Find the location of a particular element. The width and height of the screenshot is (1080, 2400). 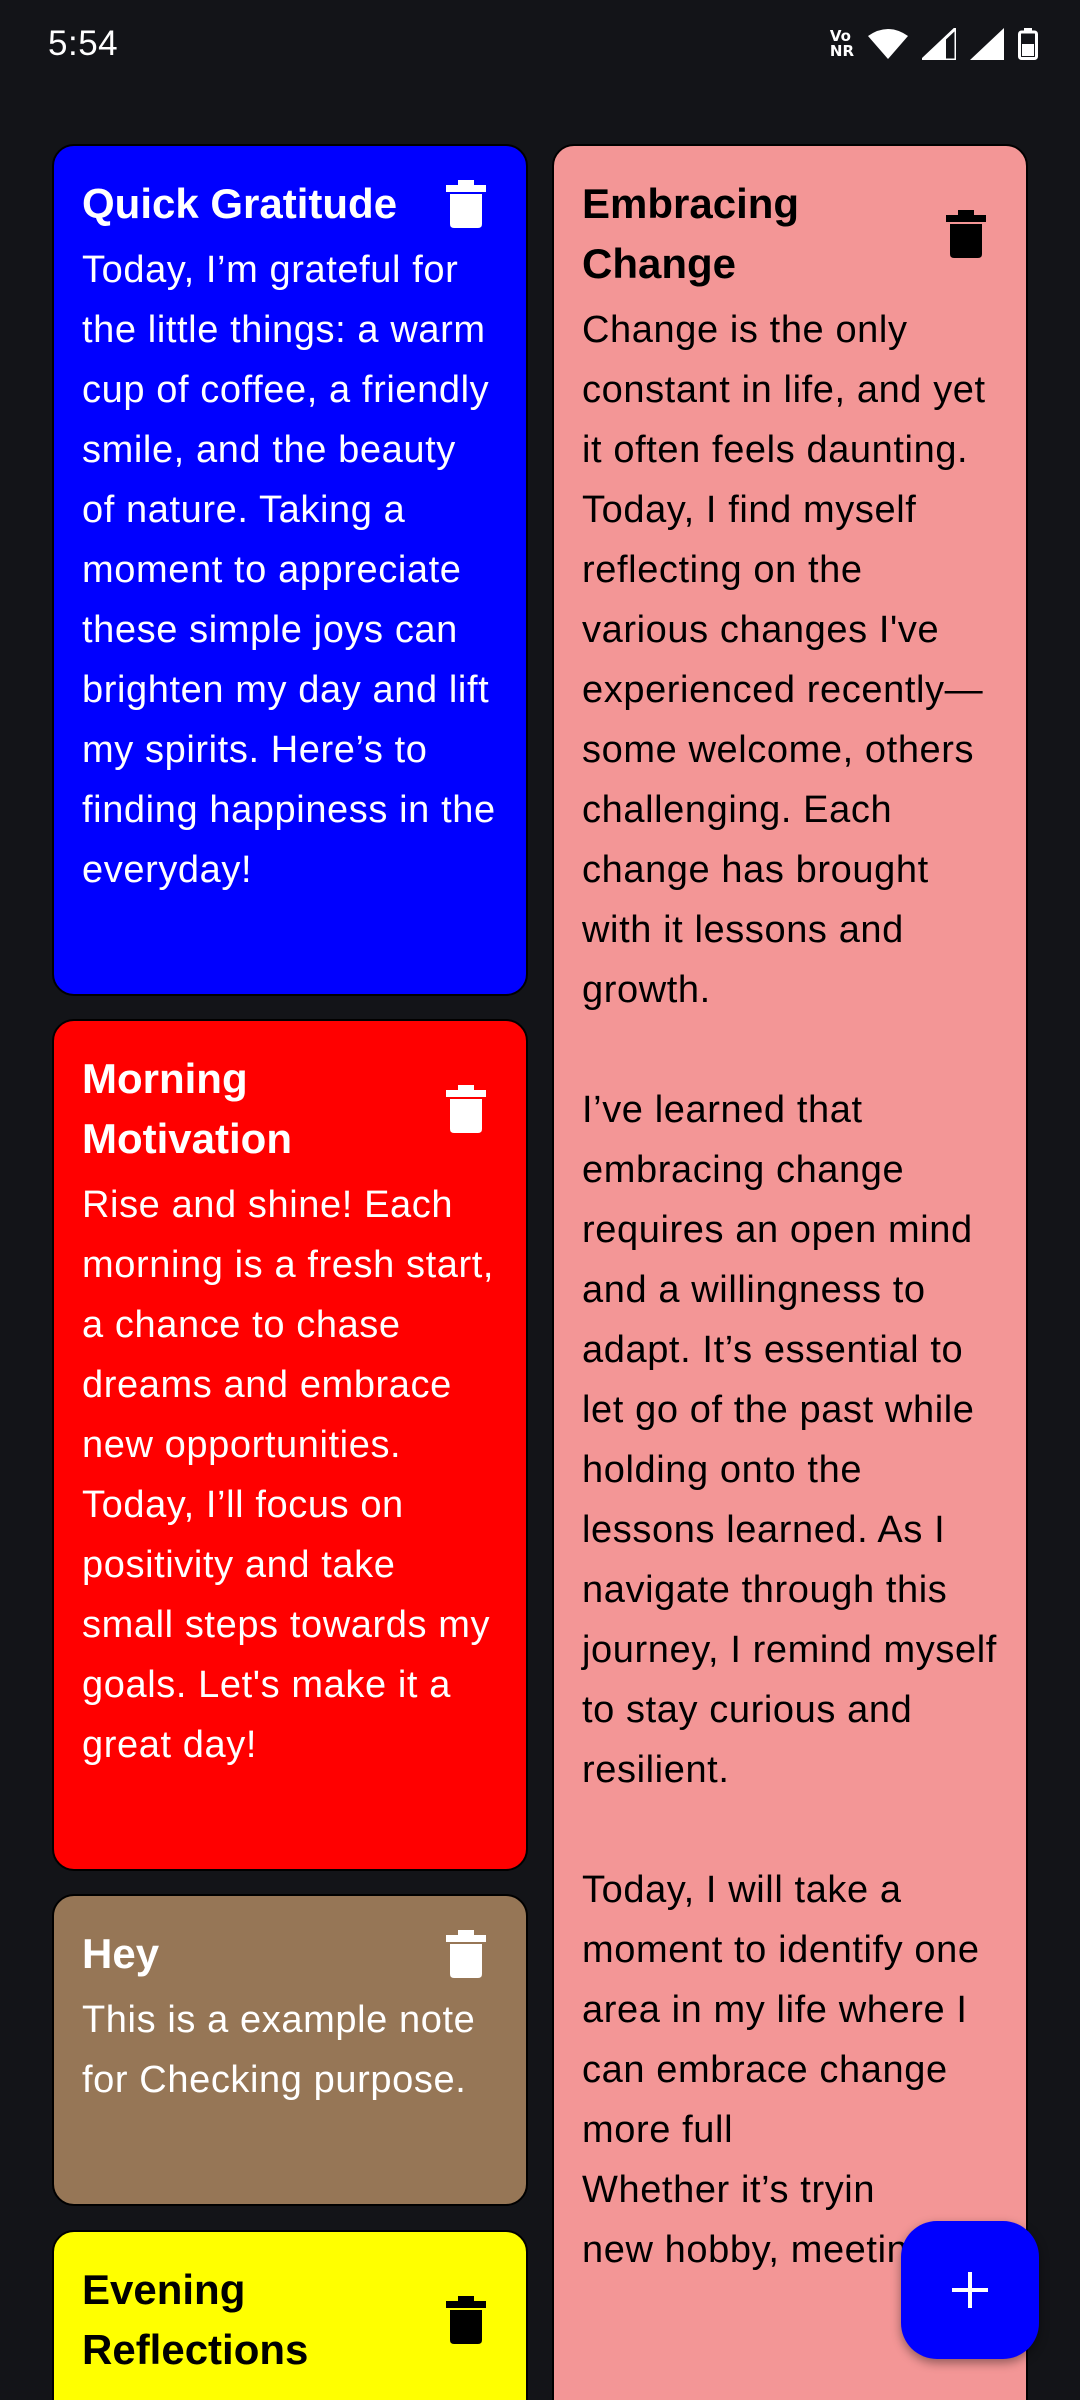

note-header: Quick Gratitude is located at coordinates (290, 204).